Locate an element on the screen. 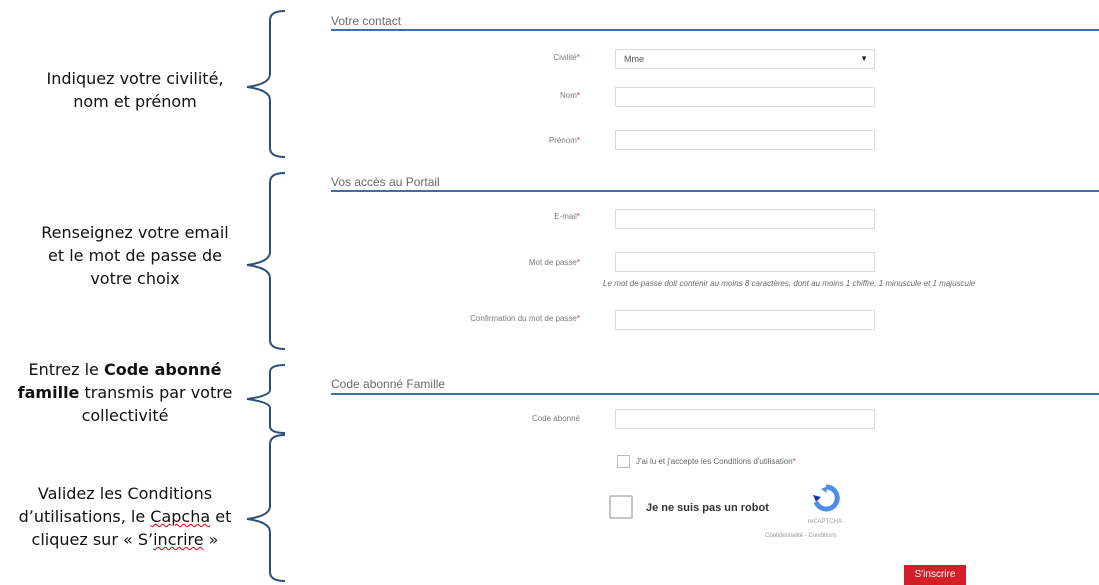 This screenshot has height=585, width=1099. section-title-contact: Votre contact is located at coordinates (366, 21).